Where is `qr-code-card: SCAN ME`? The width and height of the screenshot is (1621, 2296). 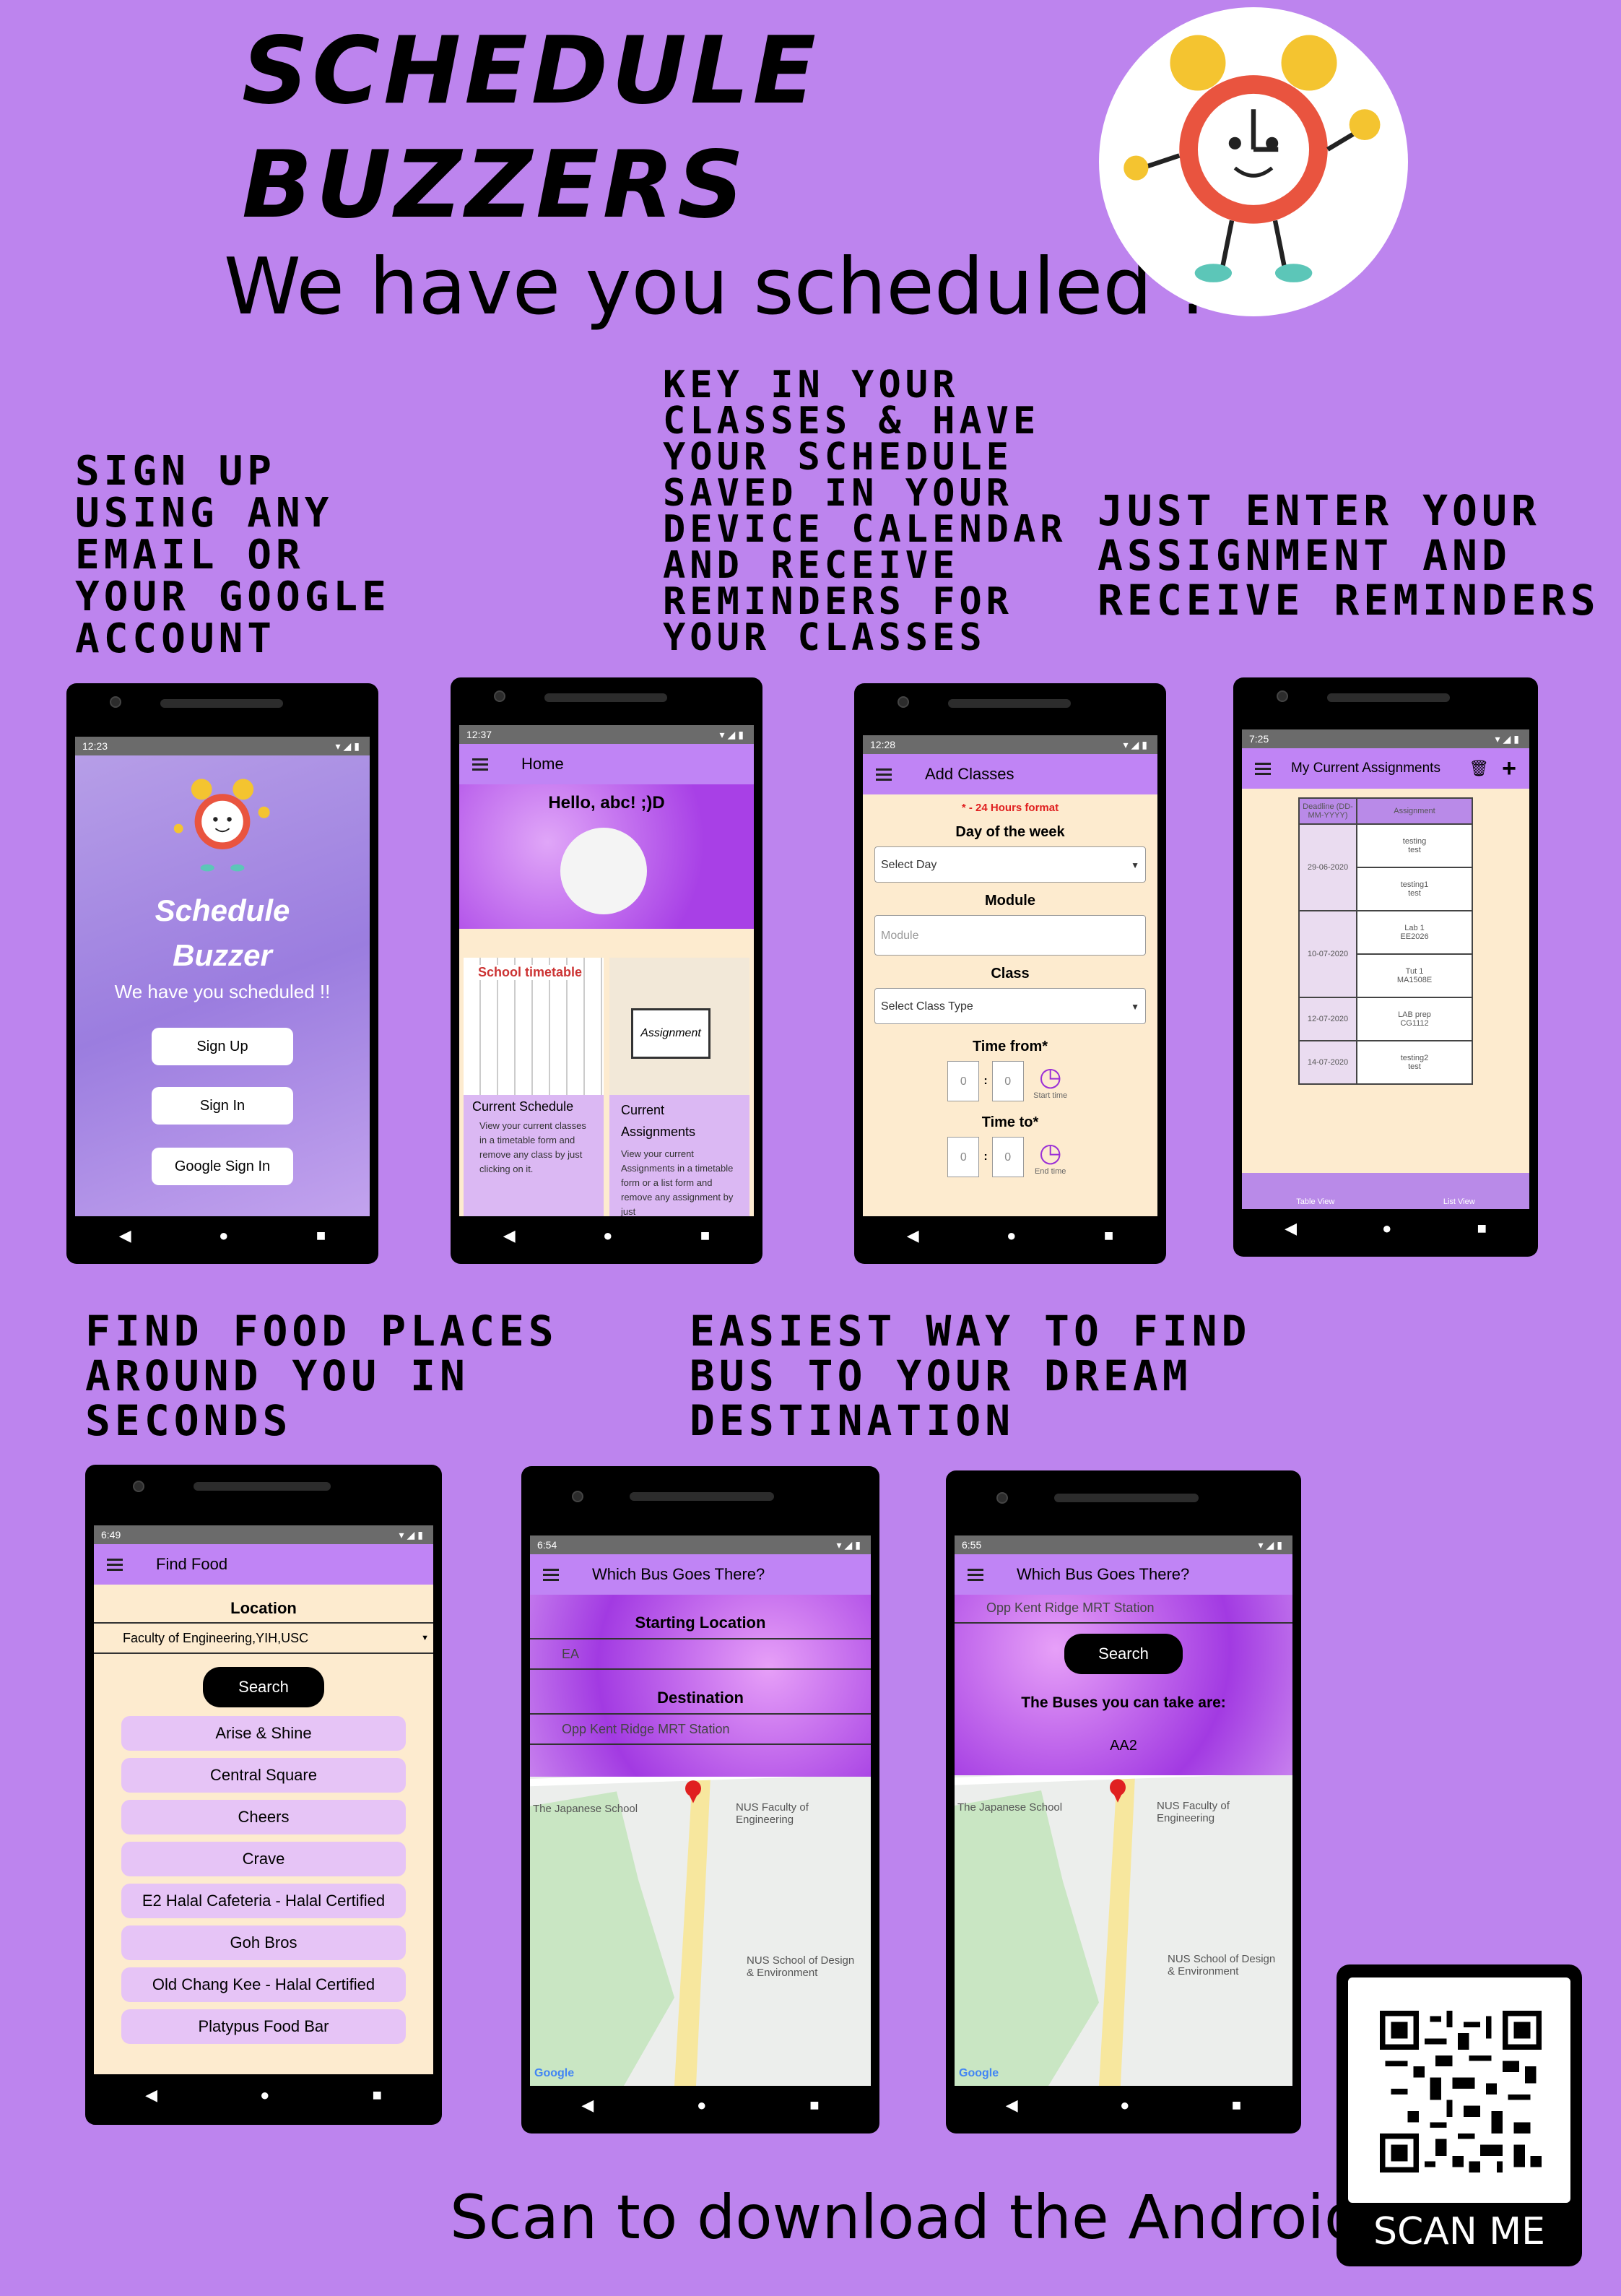 qr-code-card: SCAN ME is located at coordinates (1459, 2115).